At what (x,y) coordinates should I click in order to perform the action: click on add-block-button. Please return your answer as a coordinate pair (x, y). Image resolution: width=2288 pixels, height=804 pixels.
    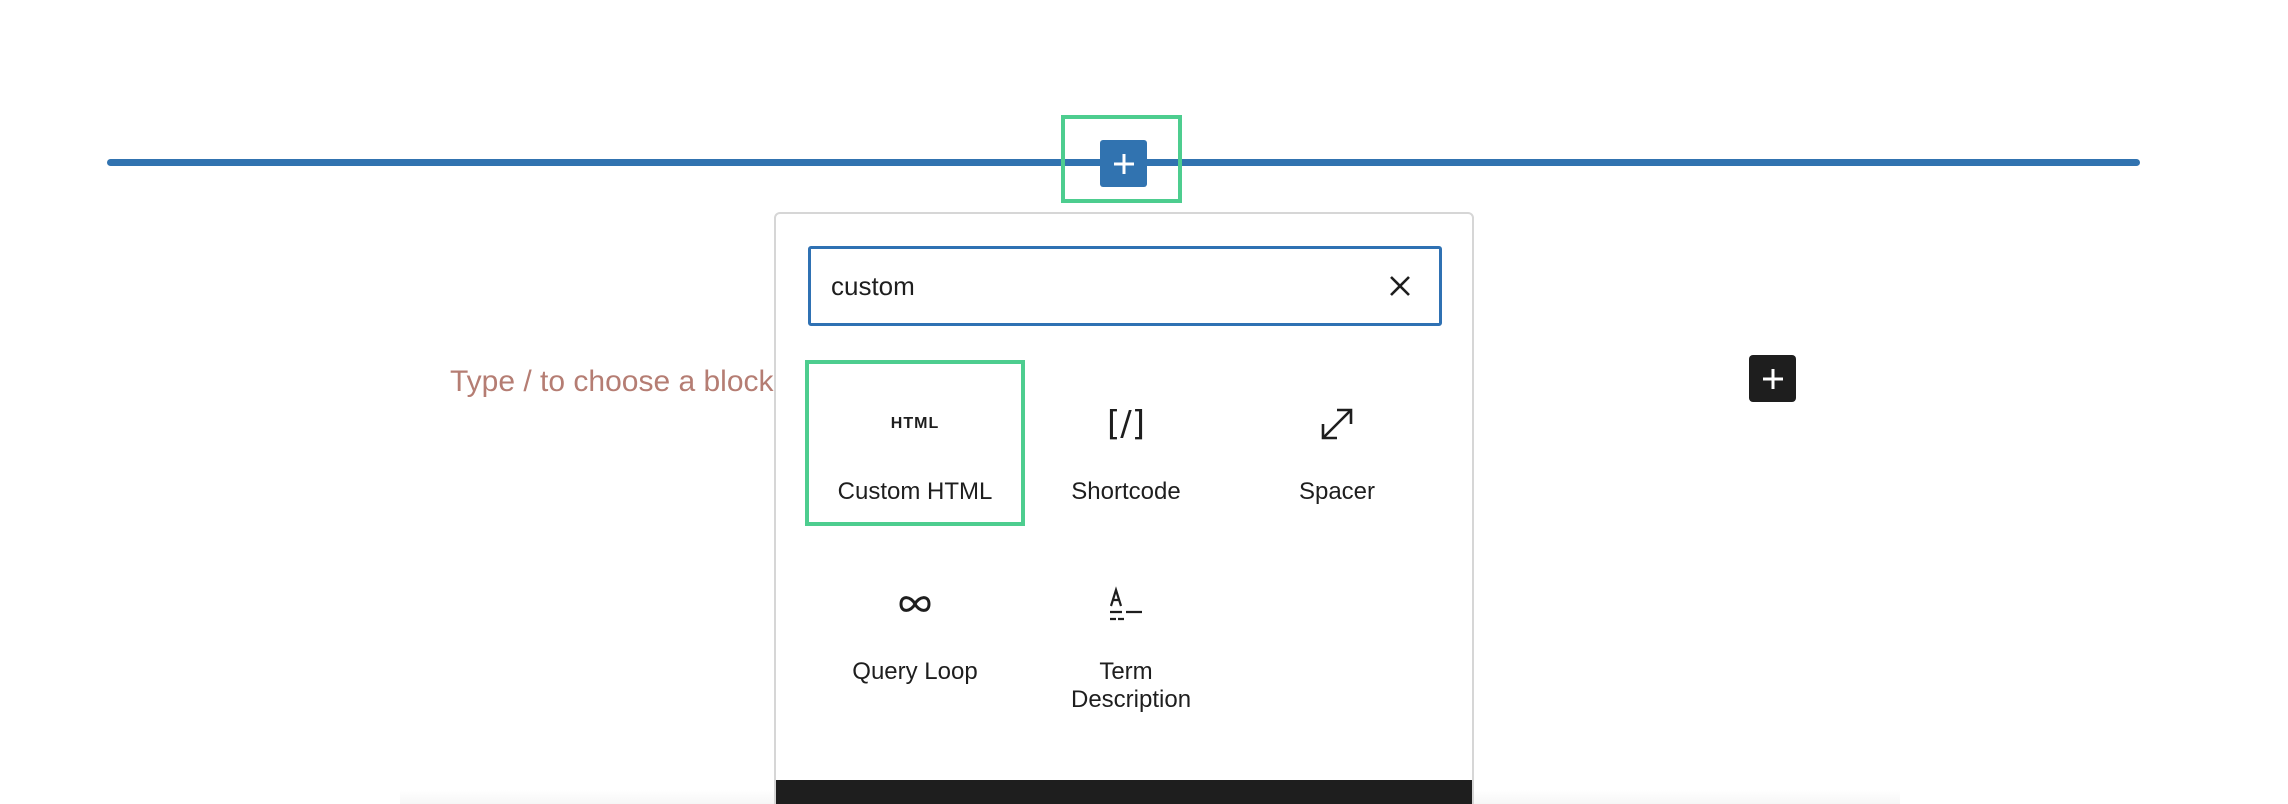
    Looking at the image, I should click on (1772, 378).